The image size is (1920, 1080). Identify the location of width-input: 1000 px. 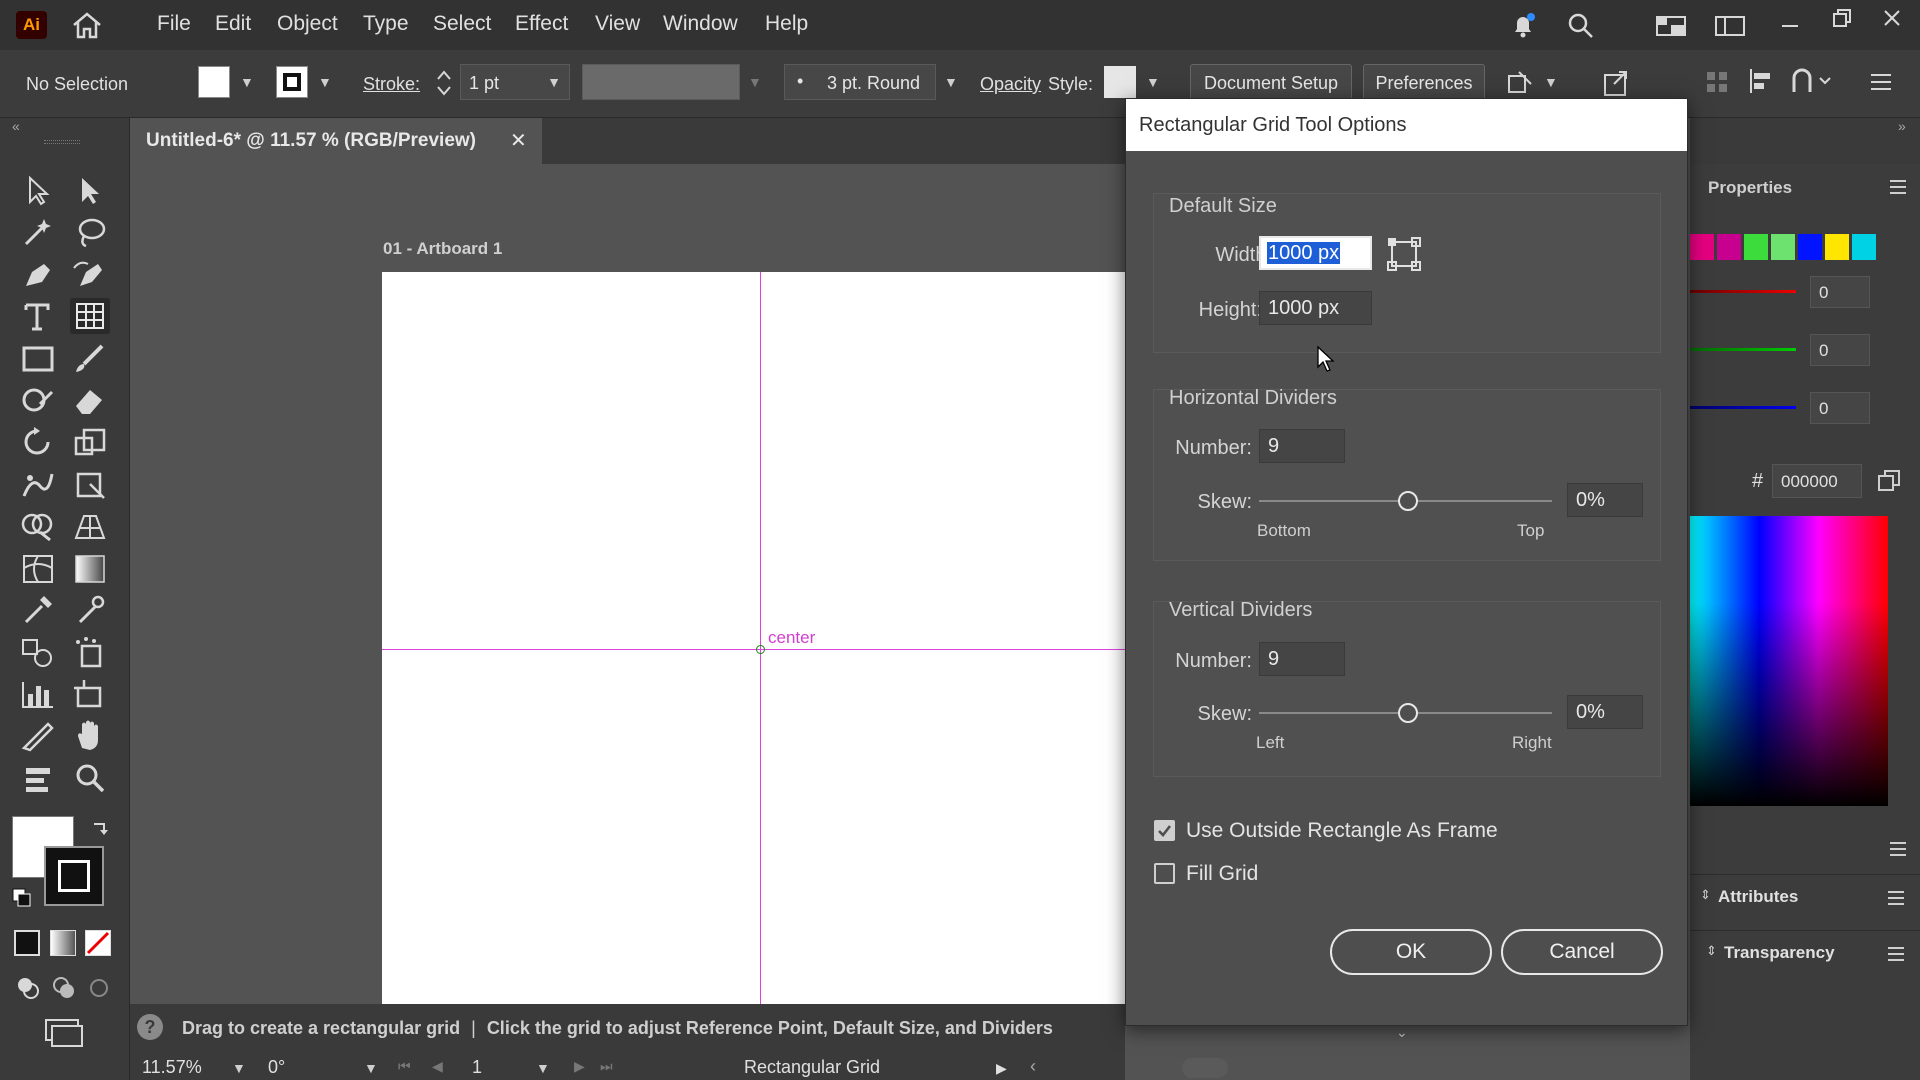
(1315, 253).